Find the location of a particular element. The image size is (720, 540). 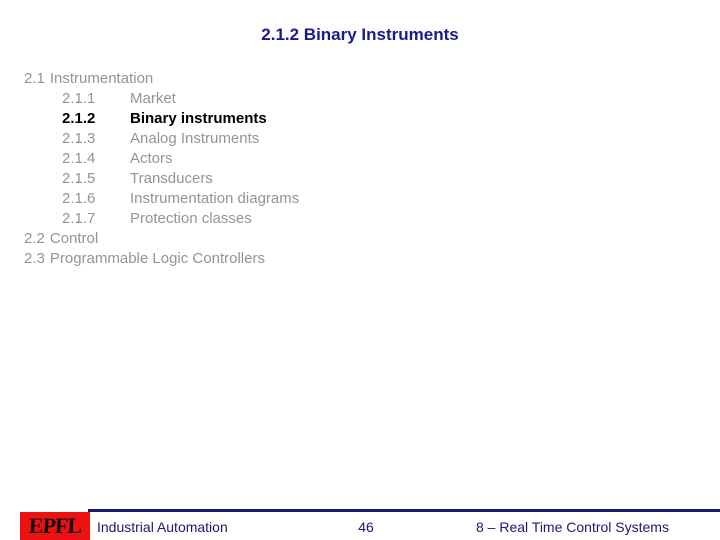

outline-number: 2.1.5 is located at coordinates (79, 178).